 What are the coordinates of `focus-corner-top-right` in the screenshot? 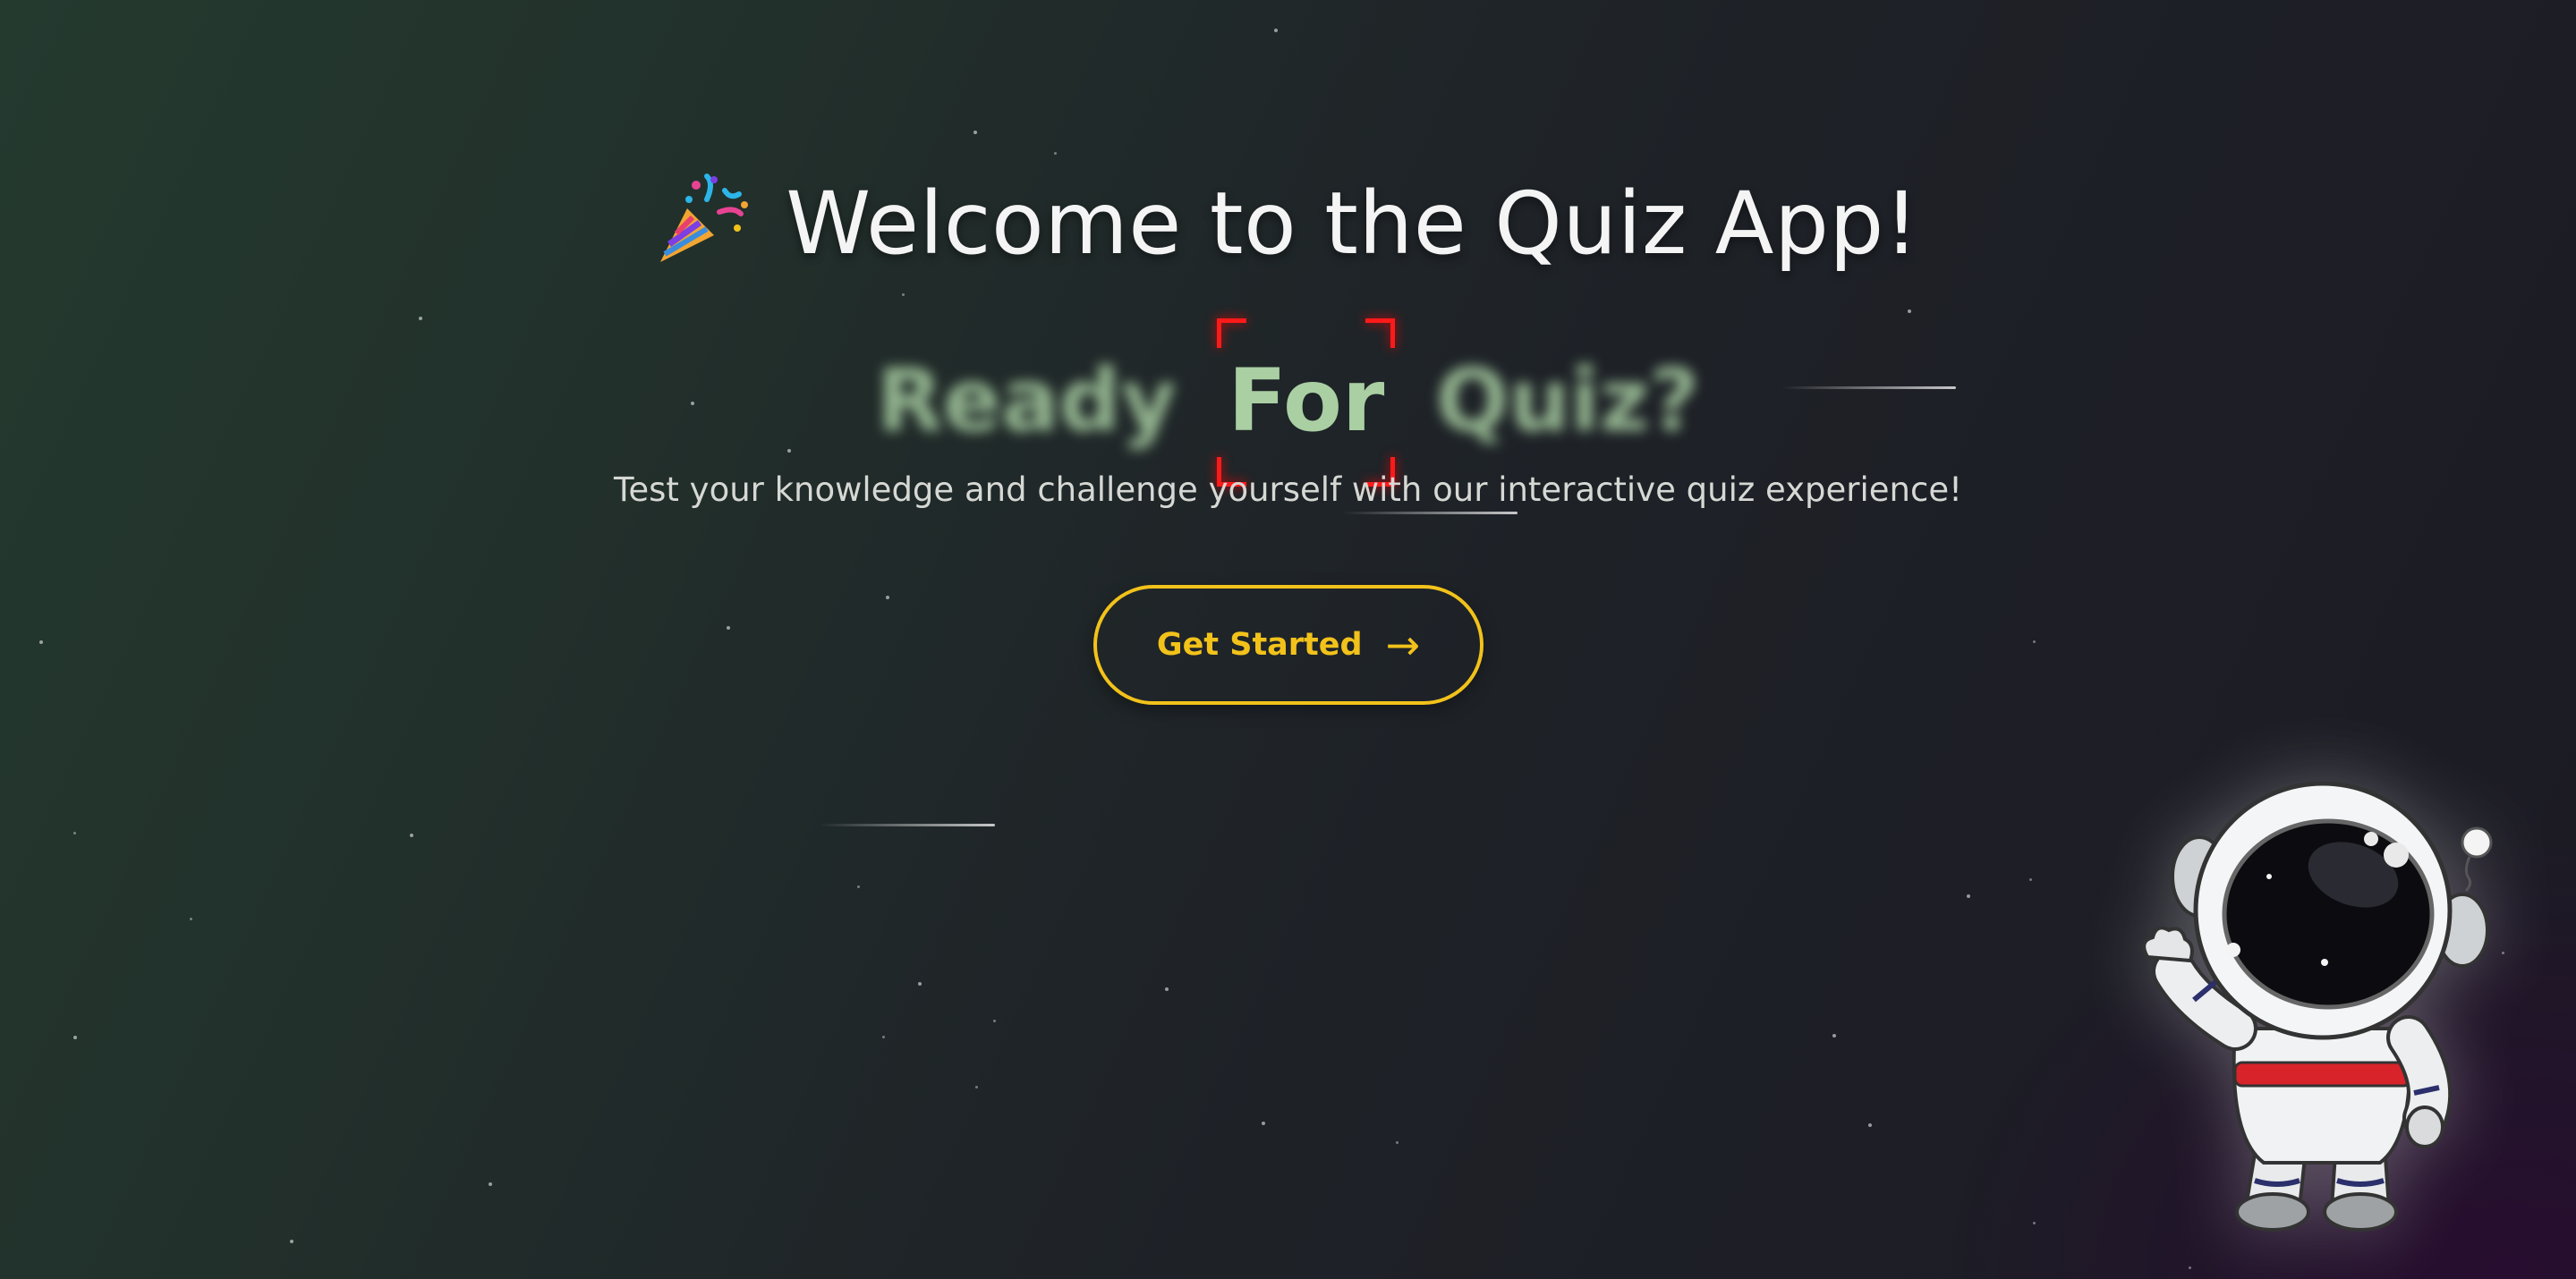 It's located at (1380, 333).